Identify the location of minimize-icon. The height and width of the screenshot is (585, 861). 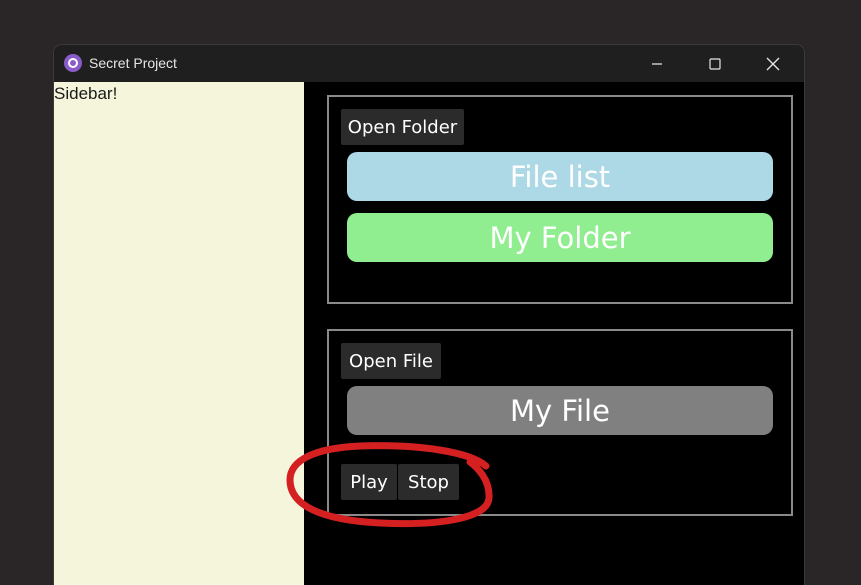
(657, 63).